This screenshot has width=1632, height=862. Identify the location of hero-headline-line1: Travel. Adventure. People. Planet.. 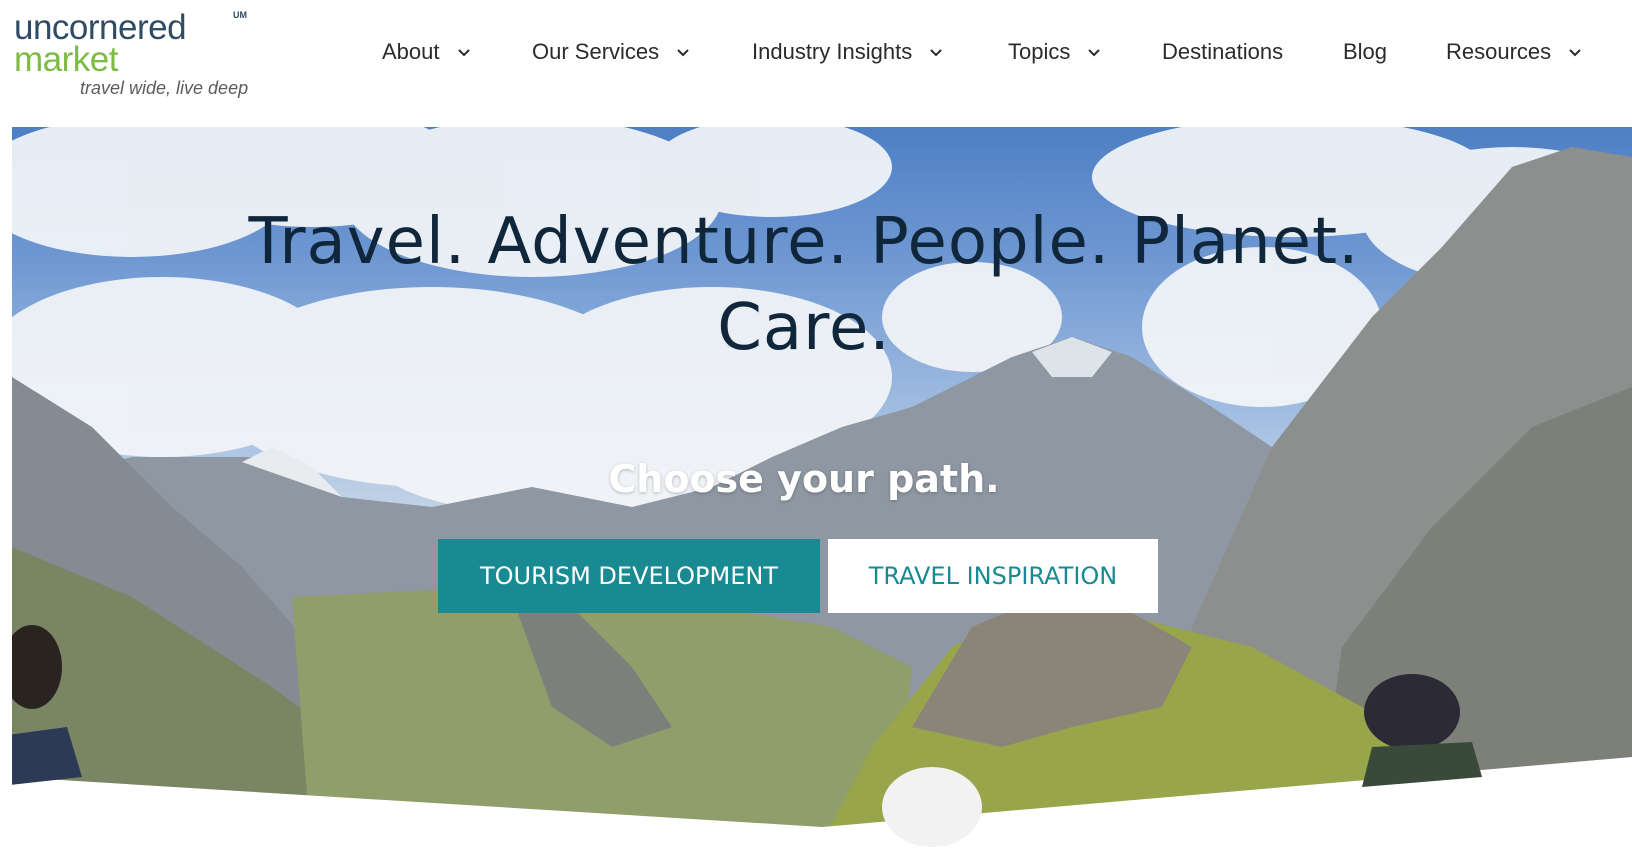
(804, 242).